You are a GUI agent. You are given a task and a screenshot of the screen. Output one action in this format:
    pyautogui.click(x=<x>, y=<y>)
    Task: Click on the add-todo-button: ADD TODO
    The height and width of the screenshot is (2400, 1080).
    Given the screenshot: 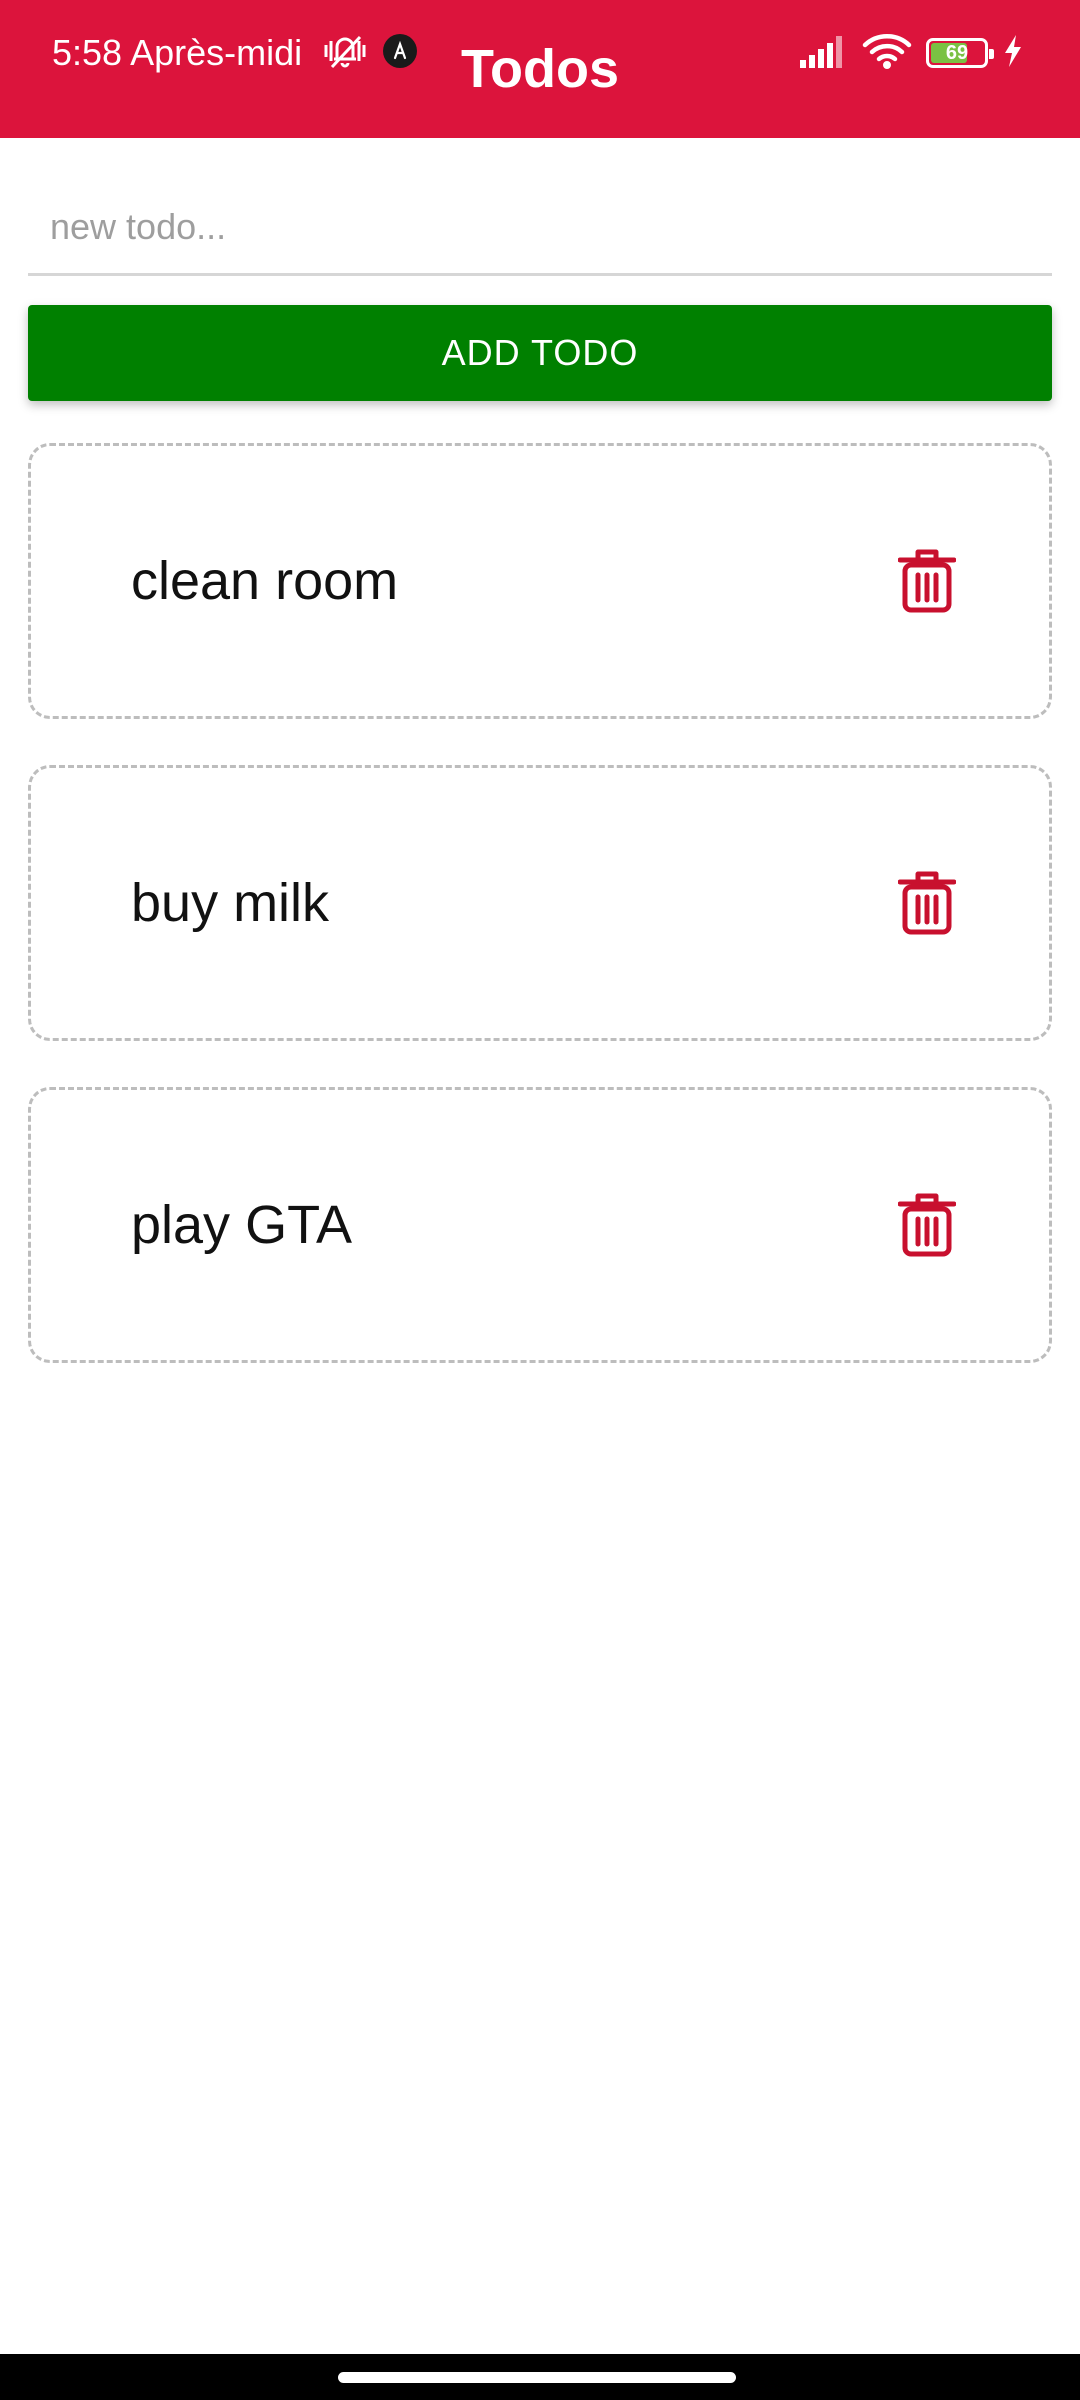 What is the action you would take?
    pyautogui.click(x=540, y=353)
    